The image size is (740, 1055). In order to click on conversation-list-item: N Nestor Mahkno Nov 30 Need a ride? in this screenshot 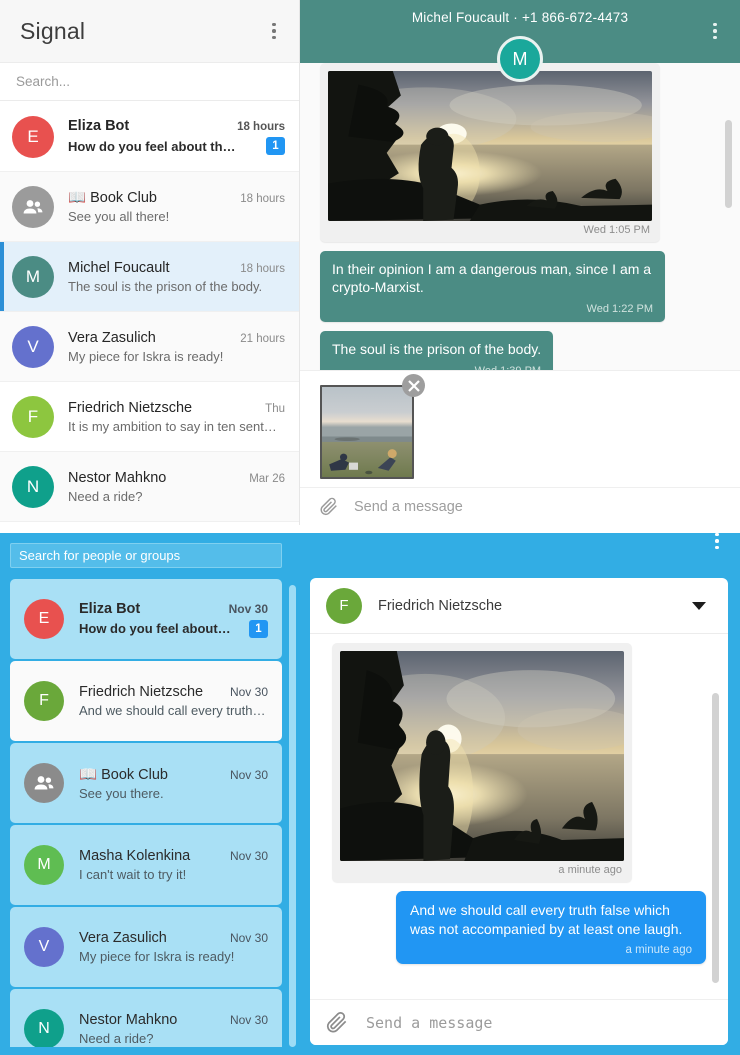, I will do `click(146, 1018)`.